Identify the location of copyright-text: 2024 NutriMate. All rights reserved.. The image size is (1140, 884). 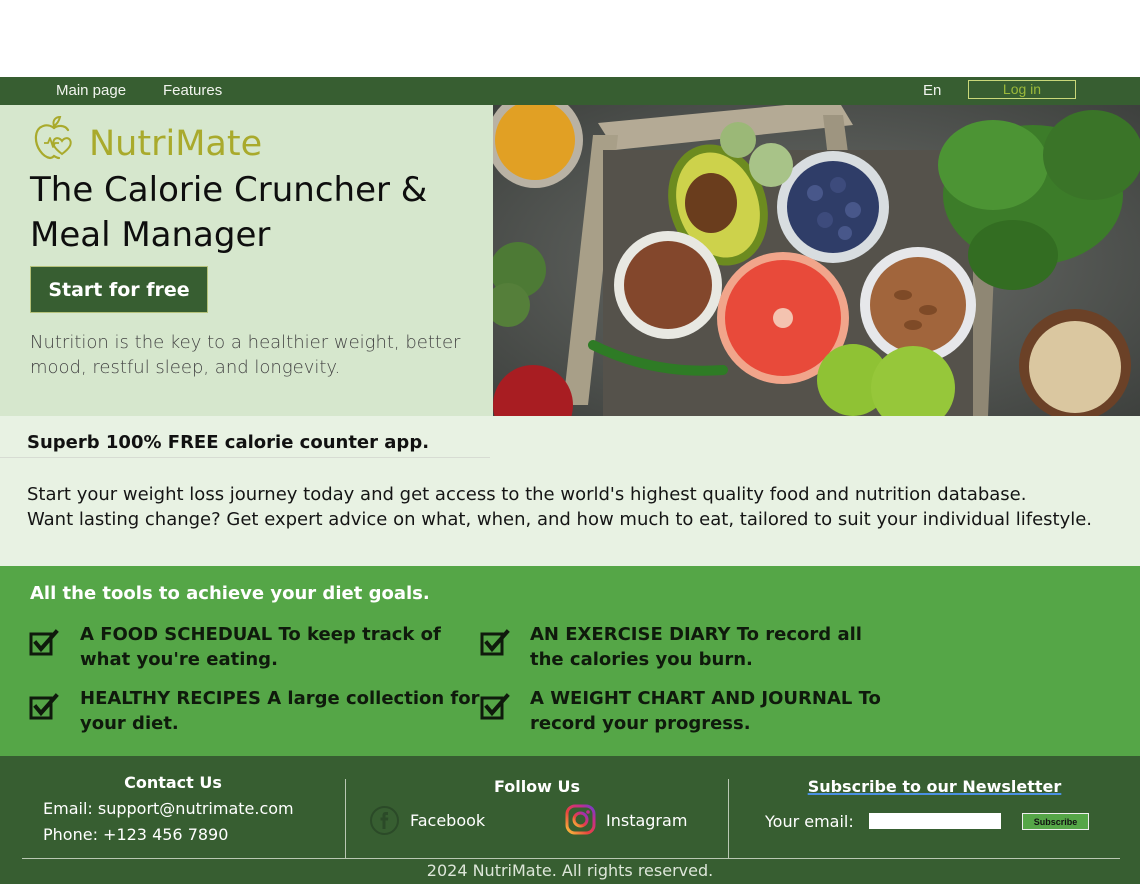
(570, 870).